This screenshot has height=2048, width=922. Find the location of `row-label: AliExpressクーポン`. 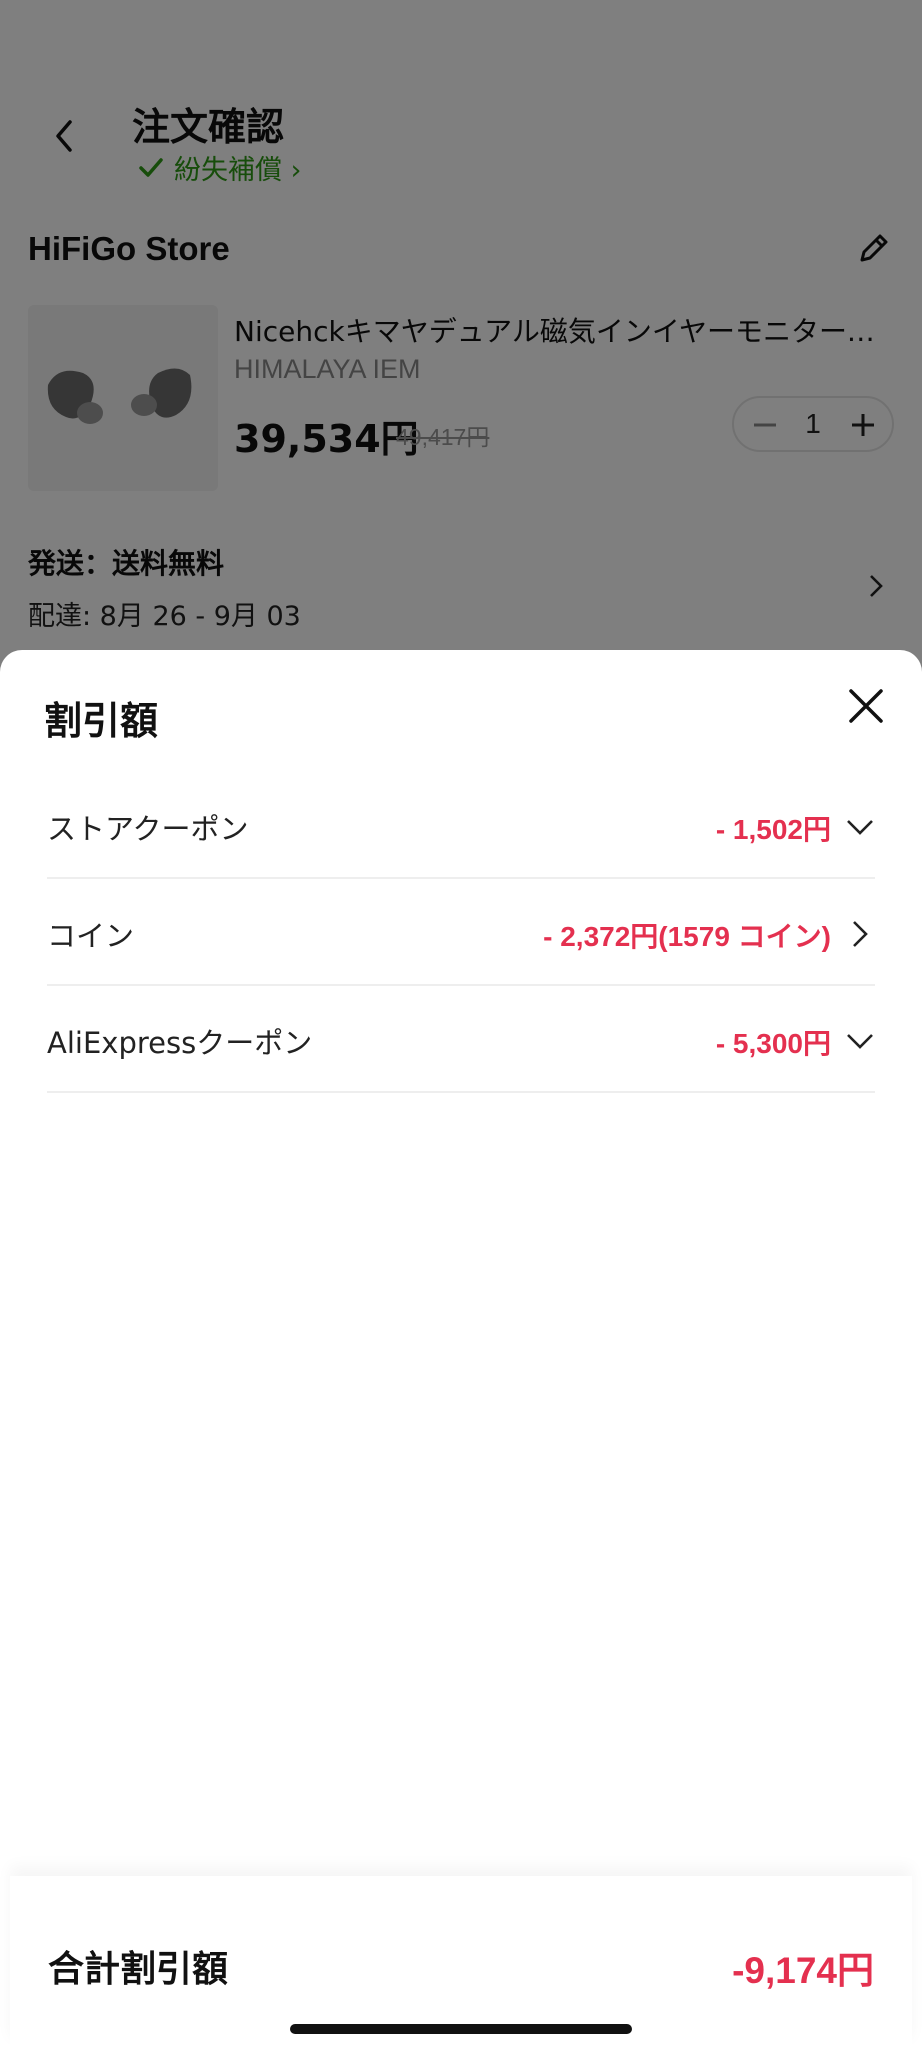

row-label: AliExpressクーポン is located at coordinates (180, 1043).